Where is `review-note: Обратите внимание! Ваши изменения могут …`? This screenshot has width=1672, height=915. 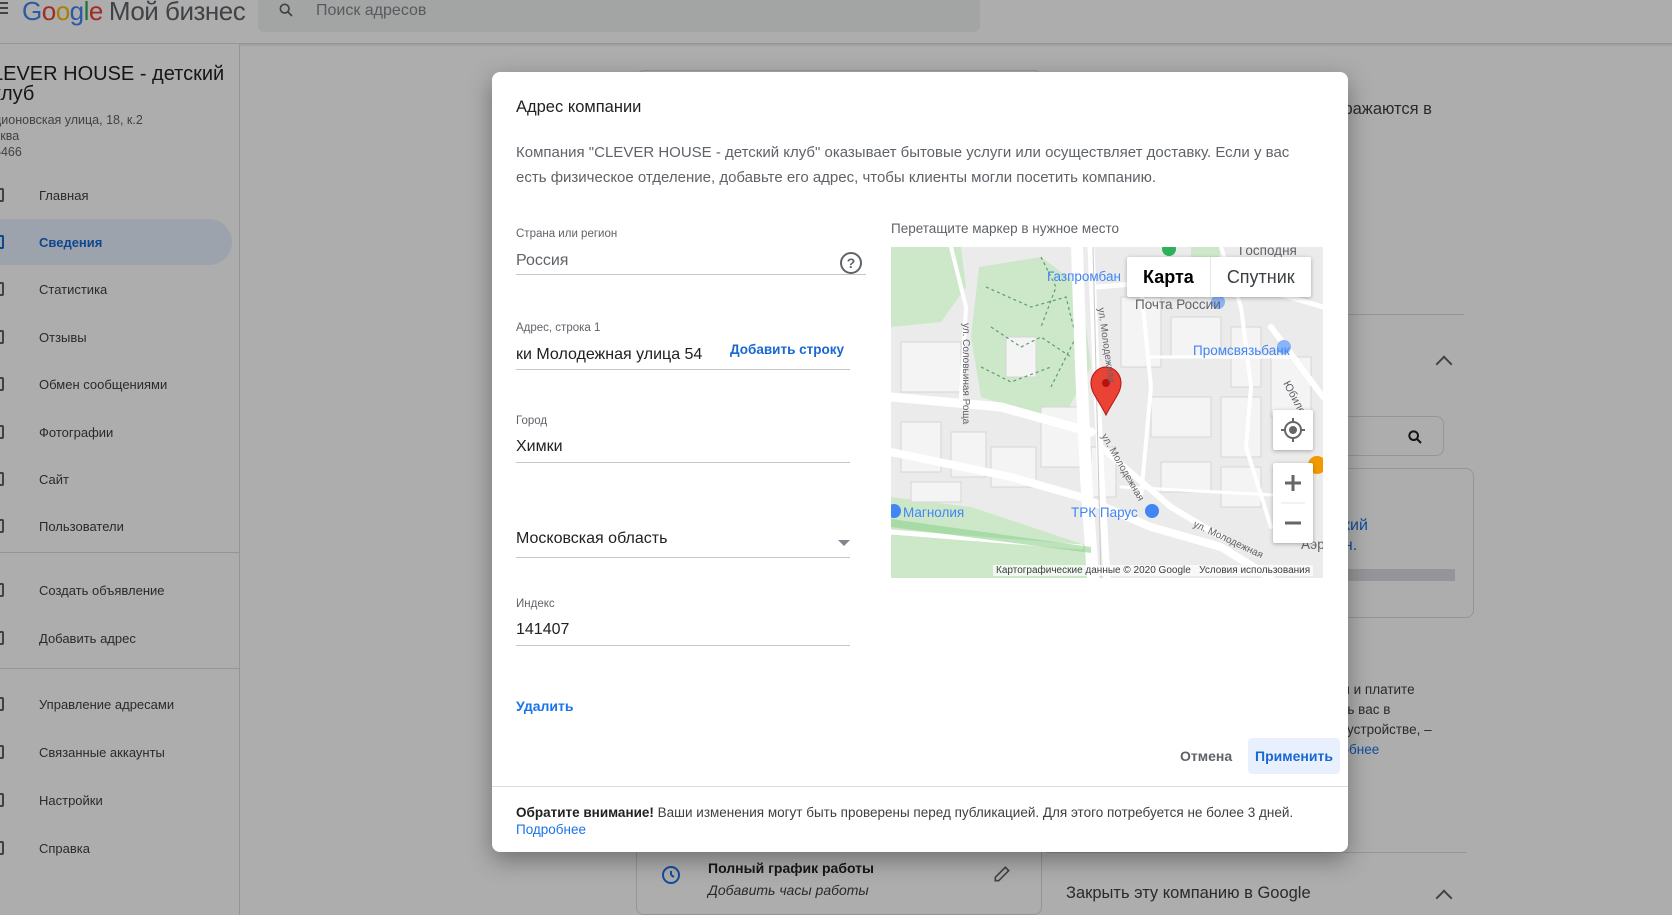 review-note: Обратите внимание! Ваши изменения могут … is located at coordinates (905, 821).